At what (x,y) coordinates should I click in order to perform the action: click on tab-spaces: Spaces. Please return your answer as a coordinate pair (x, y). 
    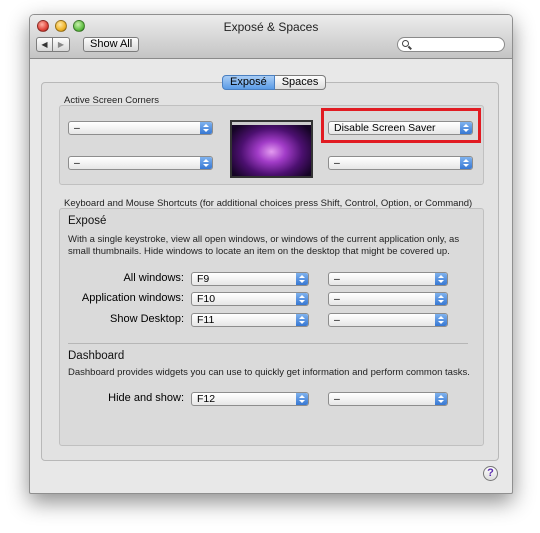
    Looking at the image, I should click on (300, 82).